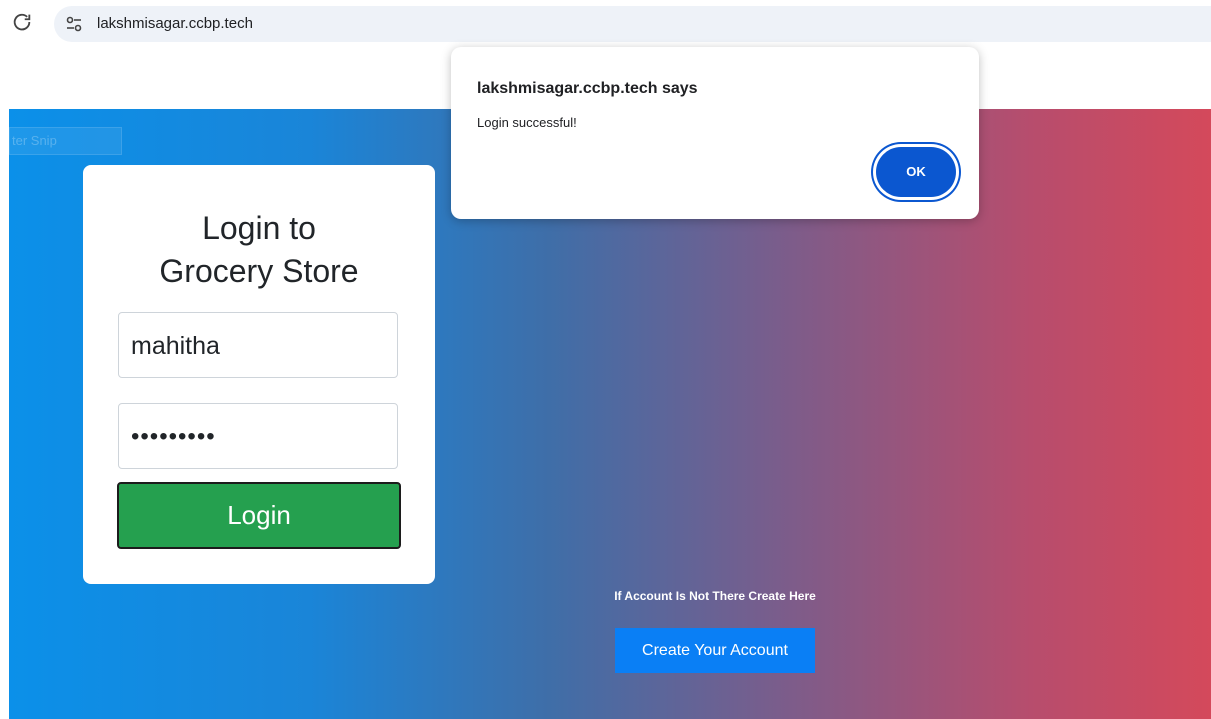  What do you see at coordinates (715, 596) in the screenshot?
I see `create-account-prompt: If Account Is Not There Create Here` at bounding box center [715, 596].